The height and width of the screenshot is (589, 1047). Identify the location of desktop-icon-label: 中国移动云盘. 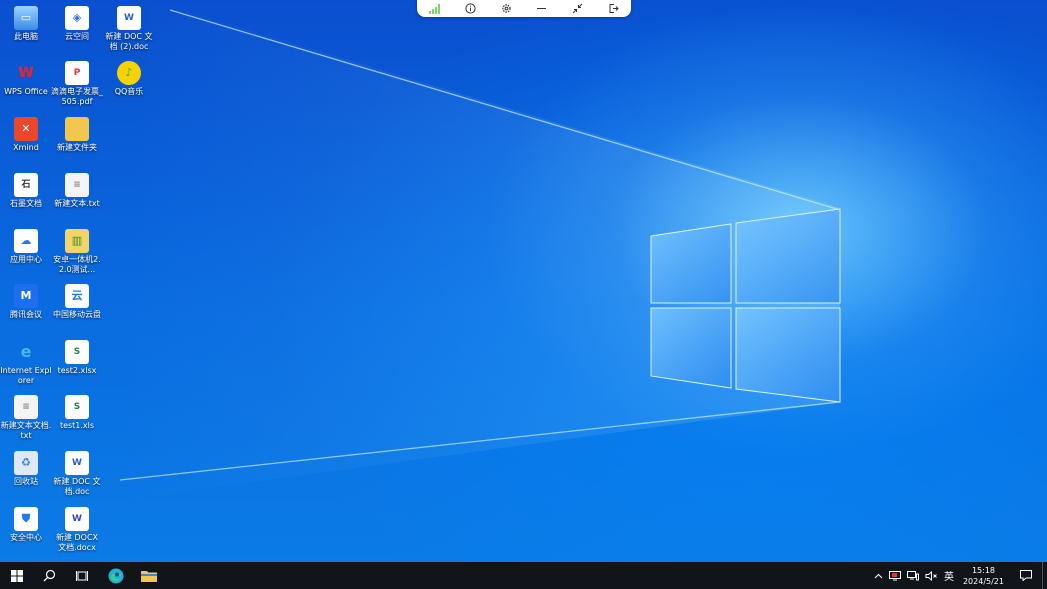
(77, 314).